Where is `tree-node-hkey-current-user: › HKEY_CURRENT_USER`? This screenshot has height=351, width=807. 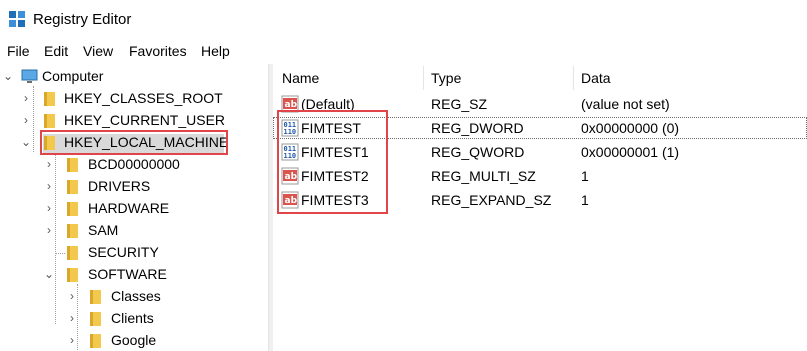
tree-node-hkey-current-user: › HKEY_CURRENT_USER is located at coordinates (134, 121).